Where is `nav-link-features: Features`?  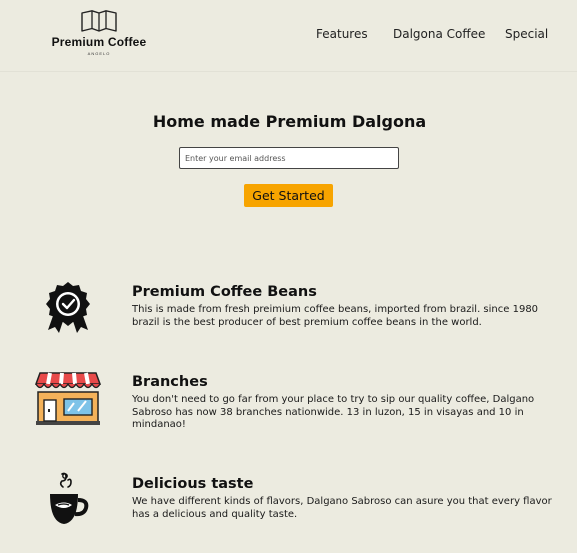 nav-link-features: Features is located at coordinates (342, 34).